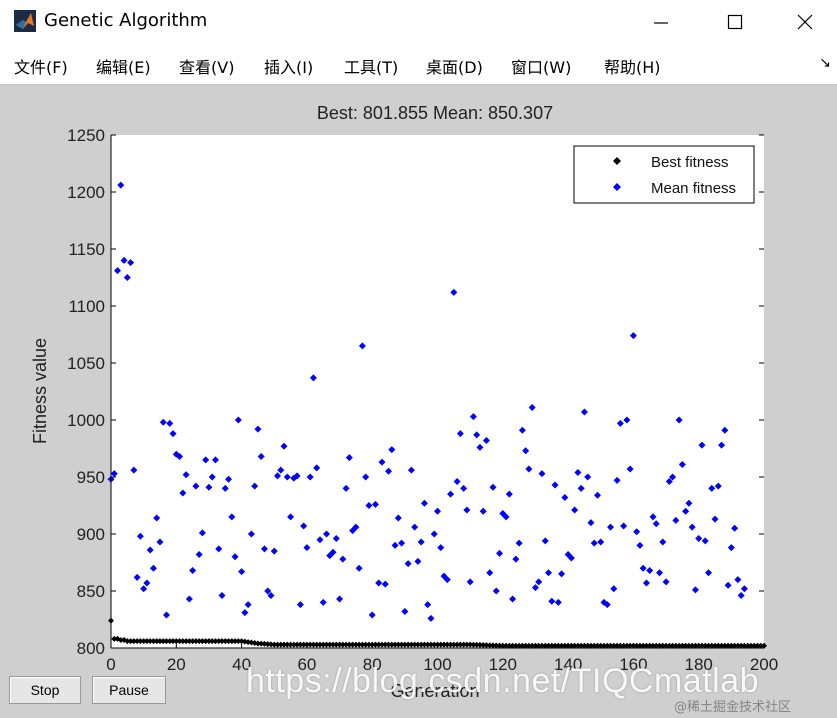  What do you see at coordinates (91, 648) in the screenshot?
I see `y-tick-label: 800` at bounding box center [91, 648].